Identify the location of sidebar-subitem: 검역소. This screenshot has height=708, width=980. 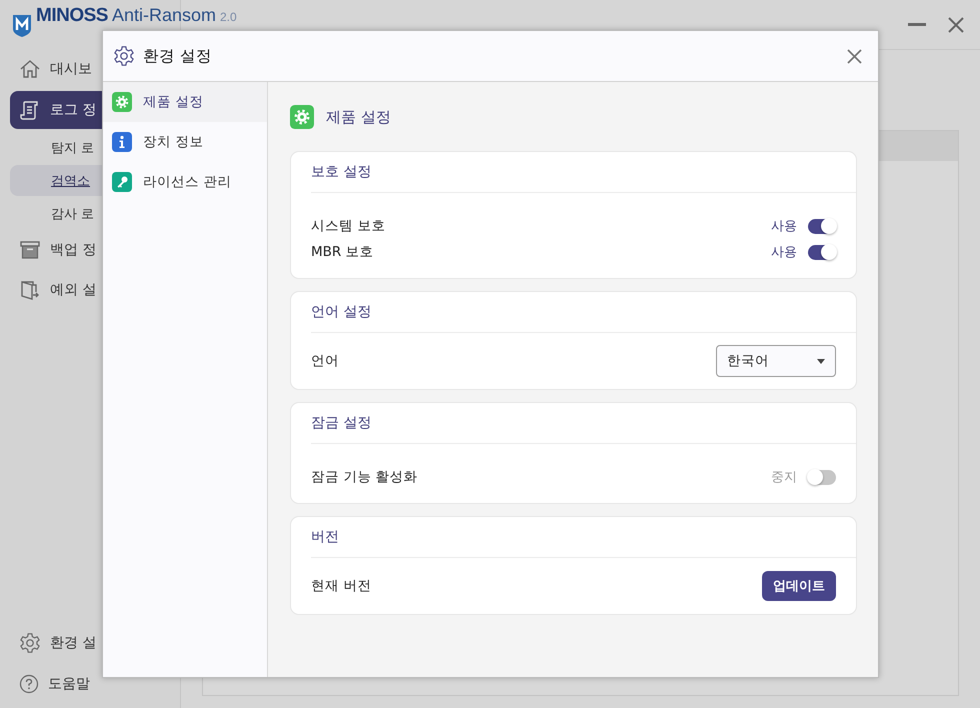
(56, 180).